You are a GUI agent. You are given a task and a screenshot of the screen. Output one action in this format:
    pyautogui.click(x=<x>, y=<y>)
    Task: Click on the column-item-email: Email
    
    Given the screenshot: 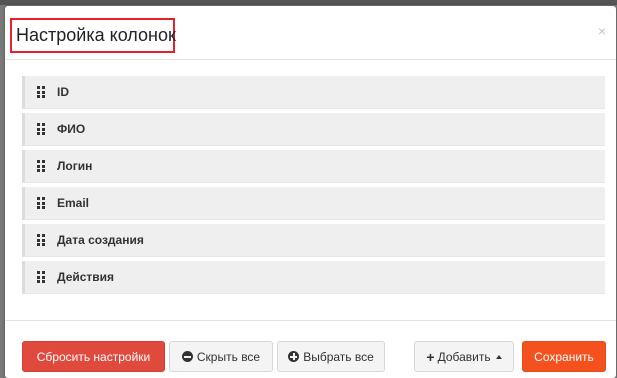 What is the action you would take?
    pyautogui.click(x=313, y=203)
    